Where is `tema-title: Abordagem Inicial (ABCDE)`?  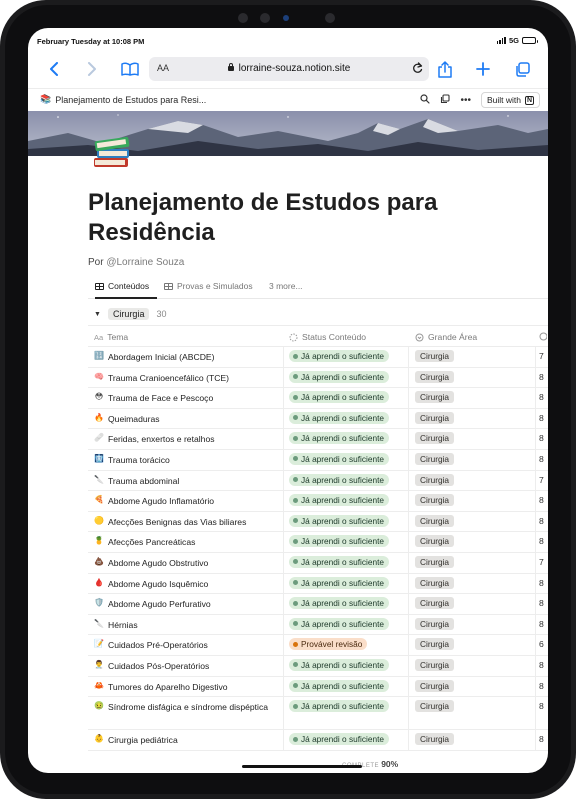
tema-title: Abordagem Inicial (ABCDE) is located at coordinates (161, 357).